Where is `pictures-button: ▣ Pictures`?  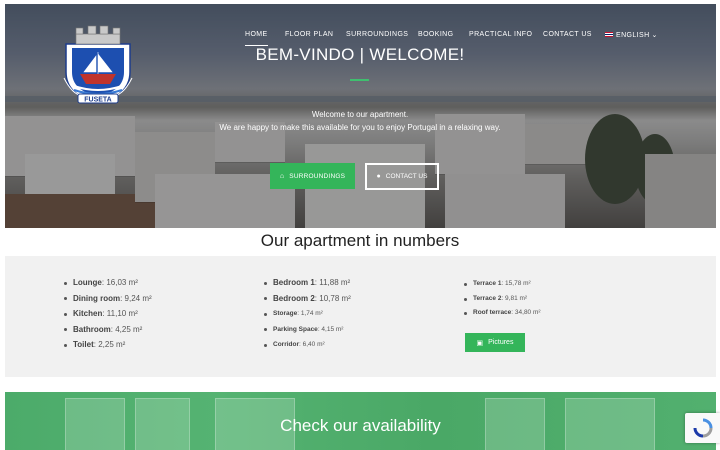
pictures-button: ▣ Pictures is located at coordinates (495, 342).